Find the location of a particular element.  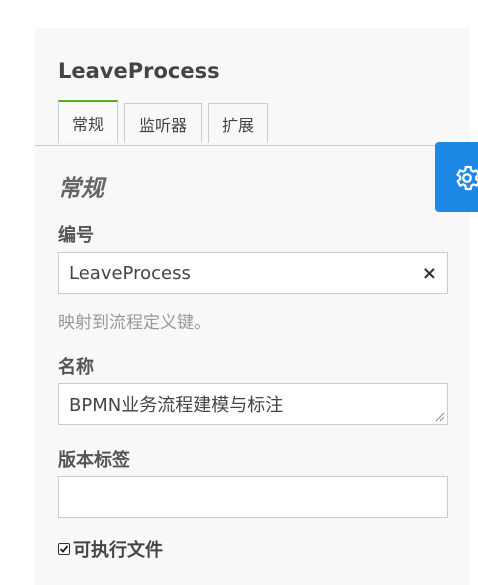

resize-grip-icon is located at coordinates (440, 417).